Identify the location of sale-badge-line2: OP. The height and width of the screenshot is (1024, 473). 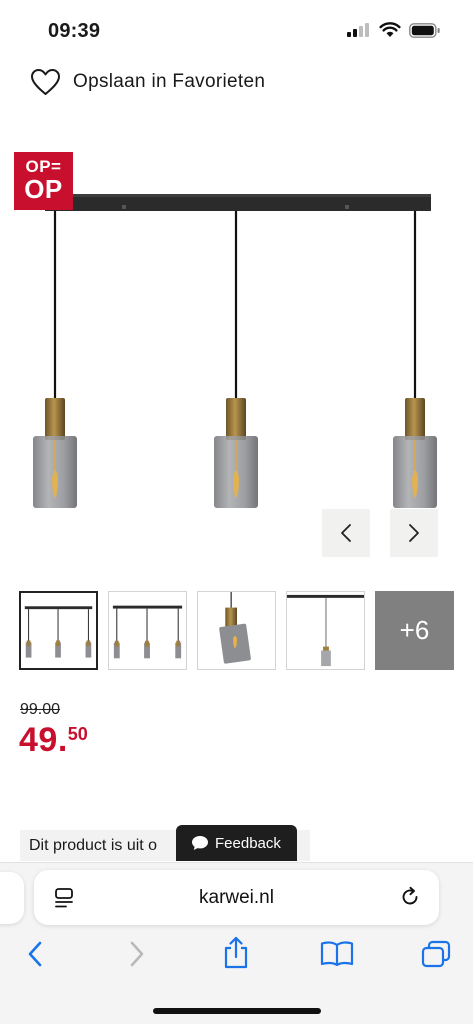
(43, 189).